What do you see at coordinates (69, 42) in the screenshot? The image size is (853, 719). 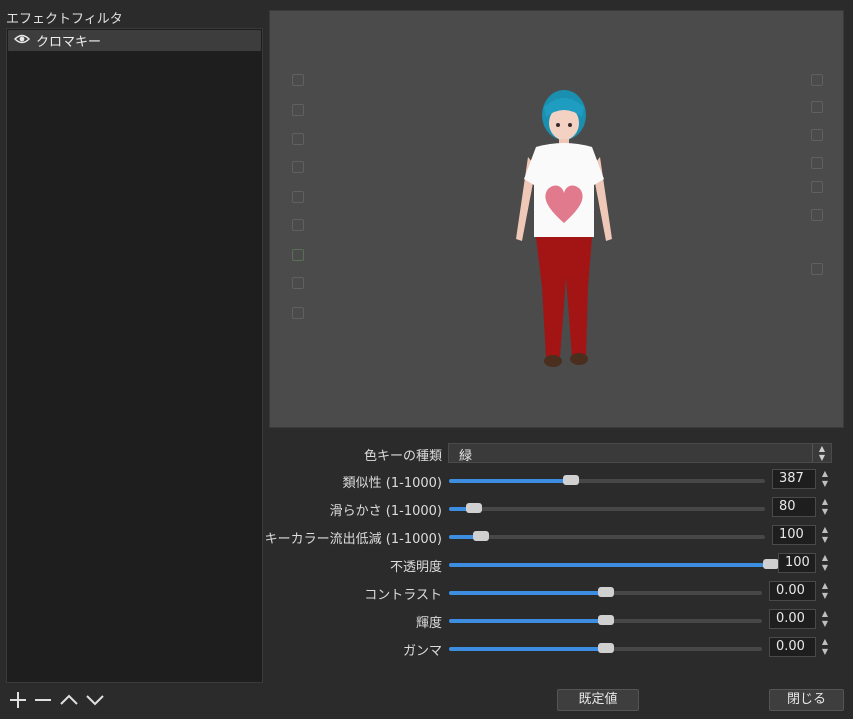 I see `filter-item-label: クロマキー` at bounding box center [69, 42].